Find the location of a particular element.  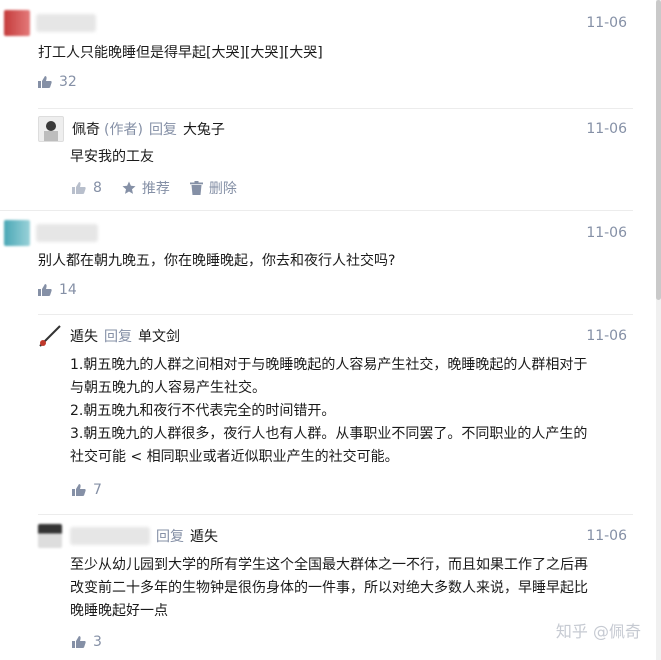

comment-text: 早安我的工友 is located at coordinates (112, 157).